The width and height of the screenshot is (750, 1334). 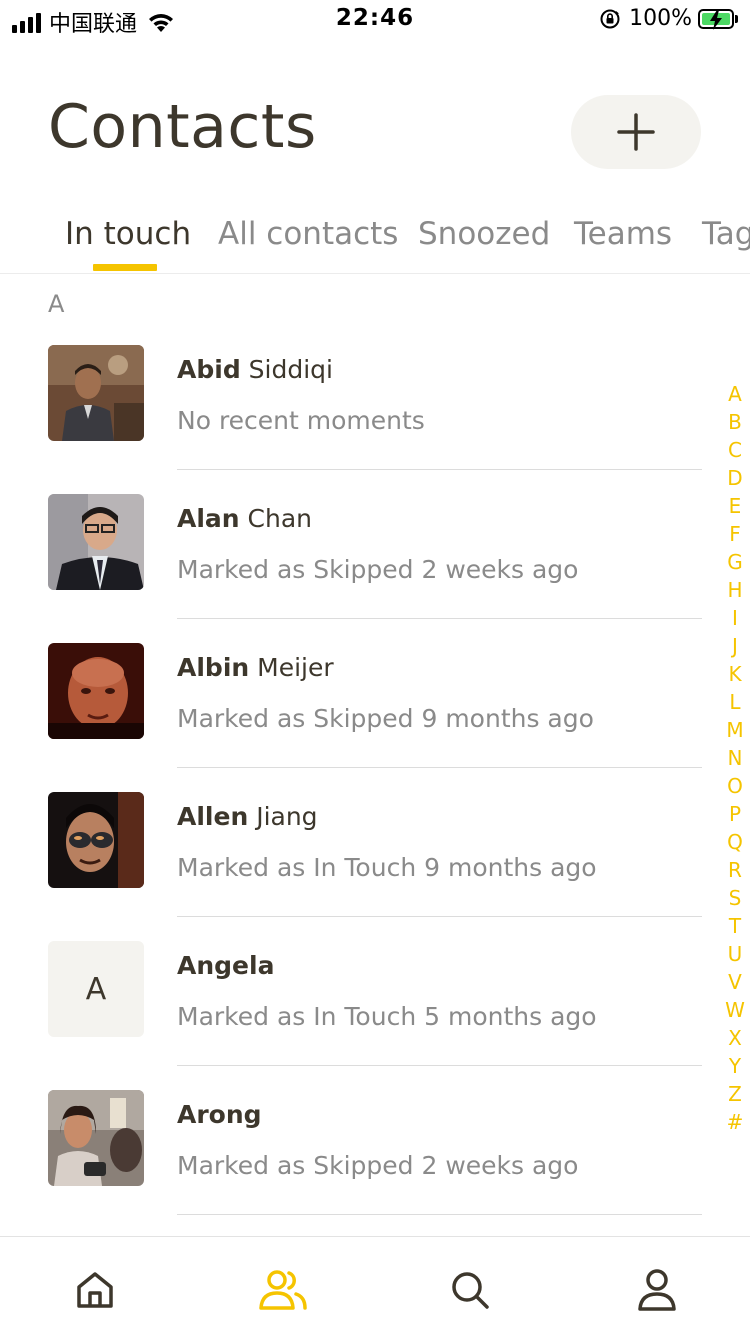 What do you see at coordinates (735, 1066) in the screenshot?
I see `index-letter-y: Y` at bounding box center [735, 1066].